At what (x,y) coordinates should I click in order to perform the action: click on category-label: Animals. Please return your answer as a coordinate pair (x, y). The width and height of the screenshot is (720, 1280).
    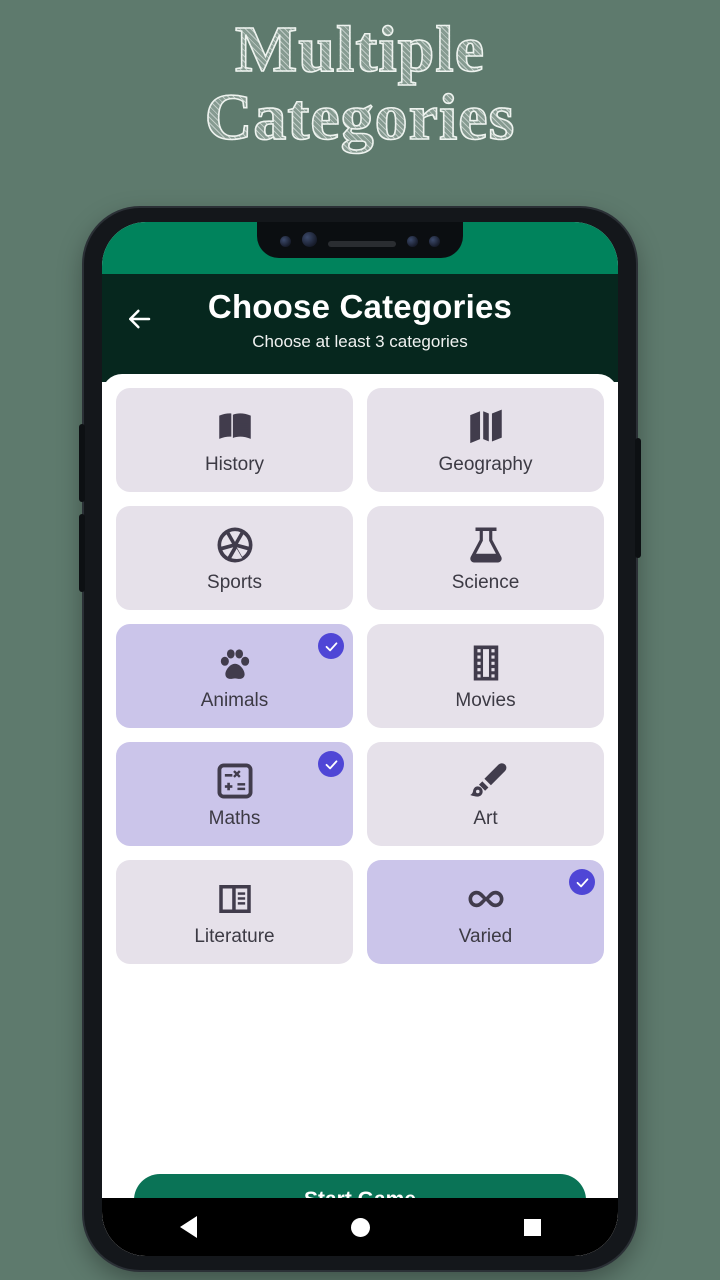
    Looking at the image, I should click on (234, 700).